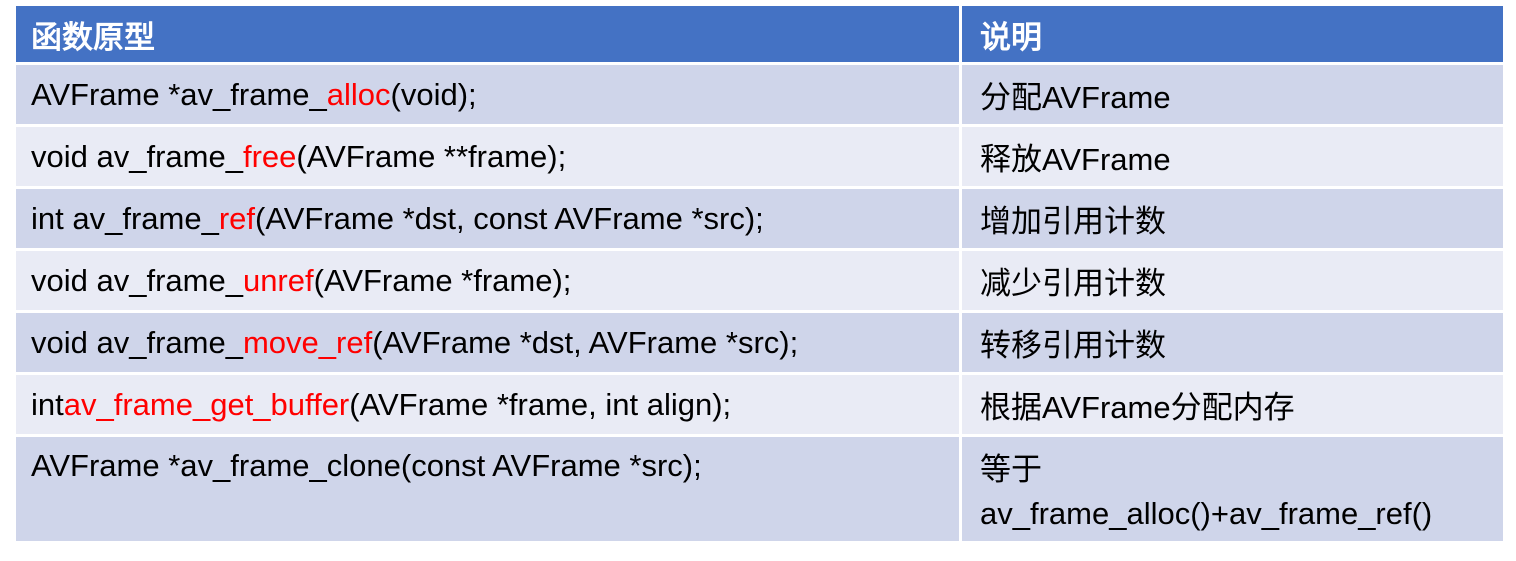  Describe the element at coordinates (1232, 342) in the screenshot. I see `description-cell: 转移引用计数` at that location.